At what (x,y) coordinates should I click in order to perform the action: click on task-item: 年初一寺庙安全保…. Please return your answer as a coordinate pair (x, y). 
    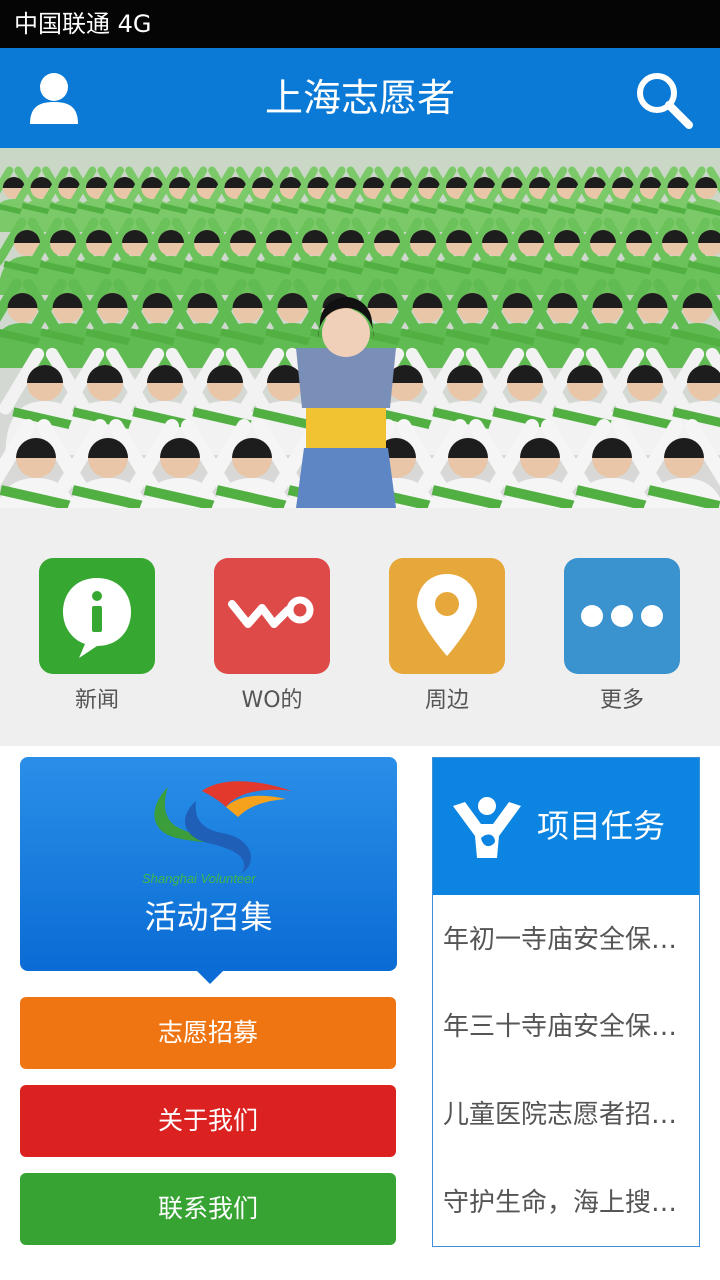
    Looking at the image, I should click on (567, 940).